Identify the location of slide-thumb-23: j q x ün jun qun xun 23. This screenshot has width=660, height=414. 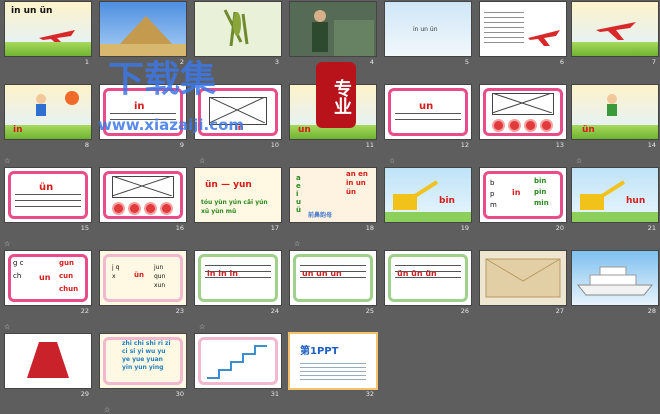
(143, 284).